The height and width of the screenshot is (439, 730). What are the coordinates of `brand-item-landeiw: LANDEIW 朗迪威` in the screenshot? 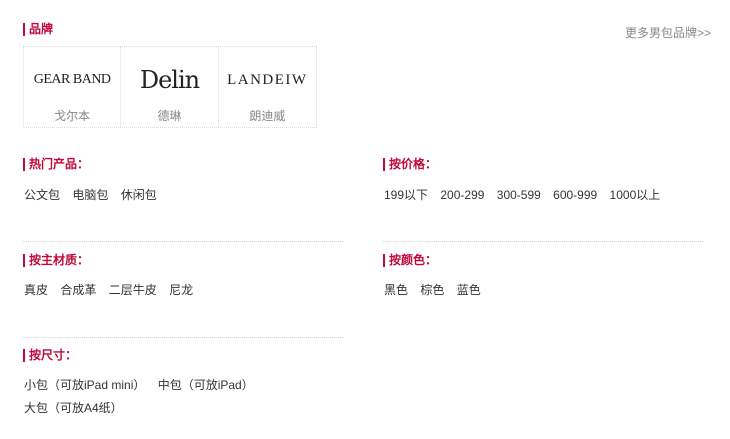 It's located at (267, 87).